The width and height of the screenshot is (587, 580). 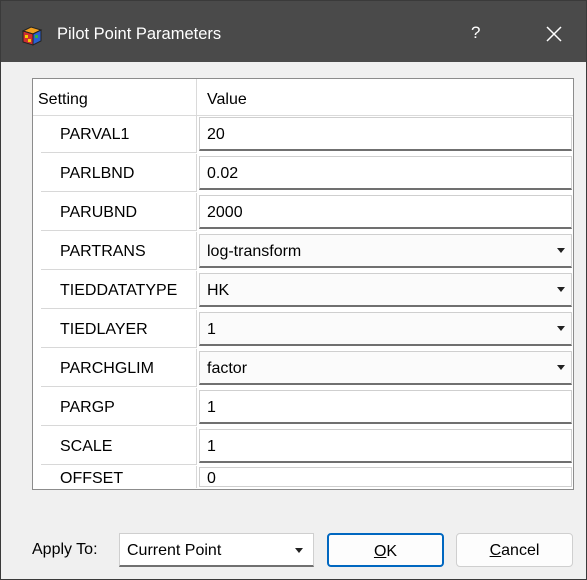 I want to click on setting-cell: TIEDLAYER, so click(x=119, y=329).